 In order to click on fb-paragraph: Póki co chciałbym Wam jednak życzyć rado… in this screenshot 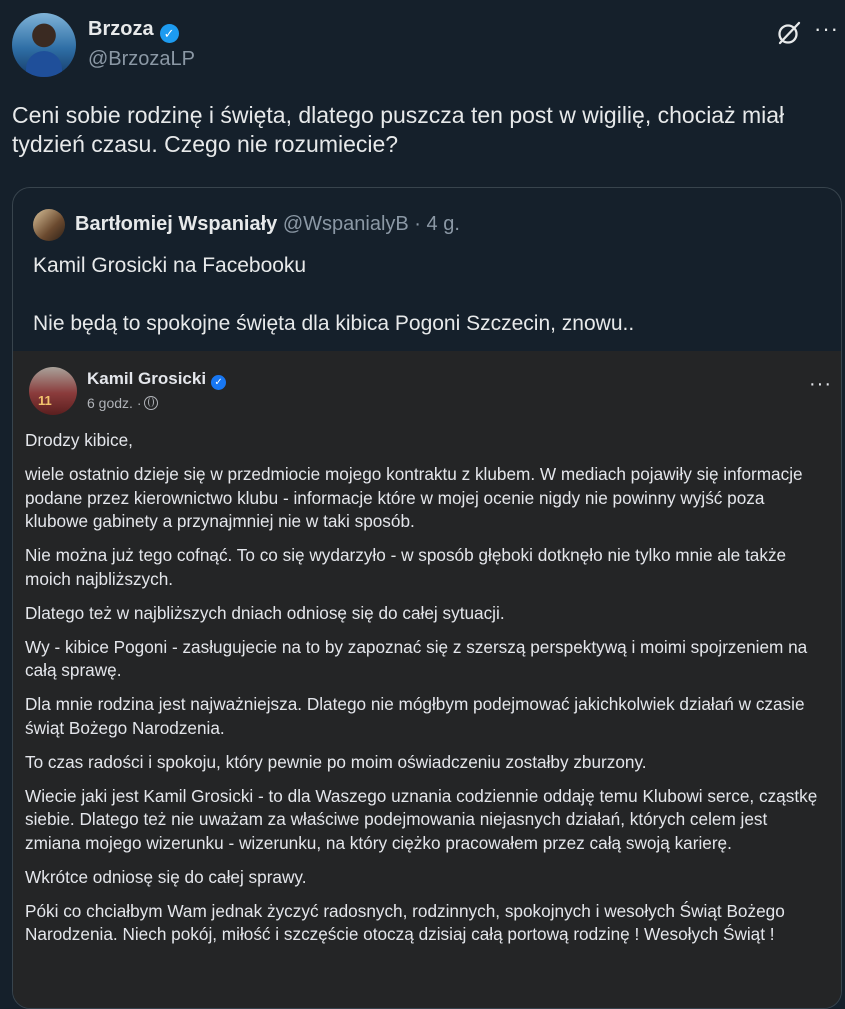, I will do `click(405, 922)`.